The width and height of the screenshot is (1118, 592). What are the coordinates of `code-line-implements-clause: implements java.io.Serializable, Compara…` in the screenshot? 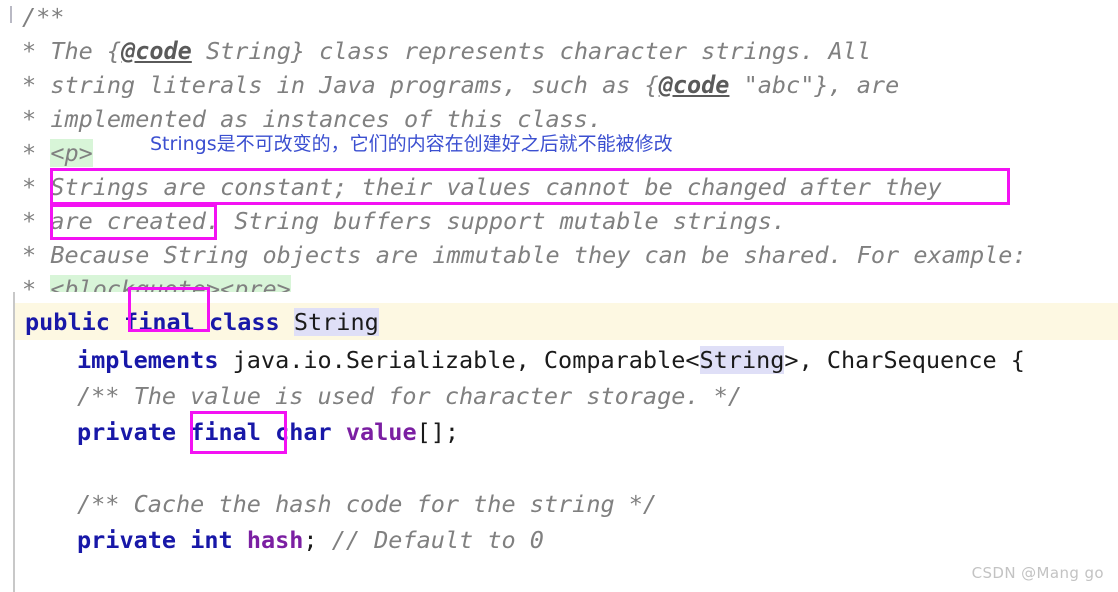 It's located at (525, 360).